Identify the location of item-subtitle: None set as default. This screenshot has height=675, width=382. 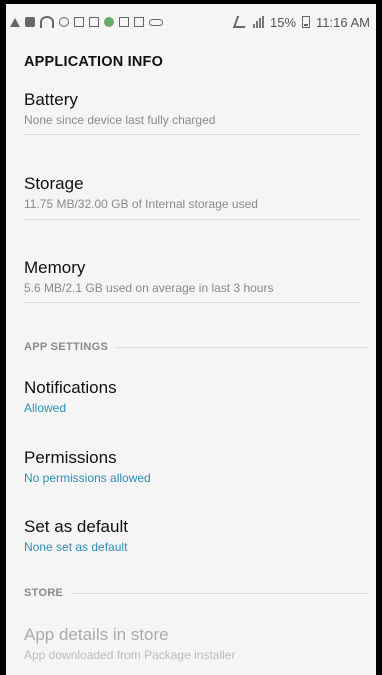
(76, 547).